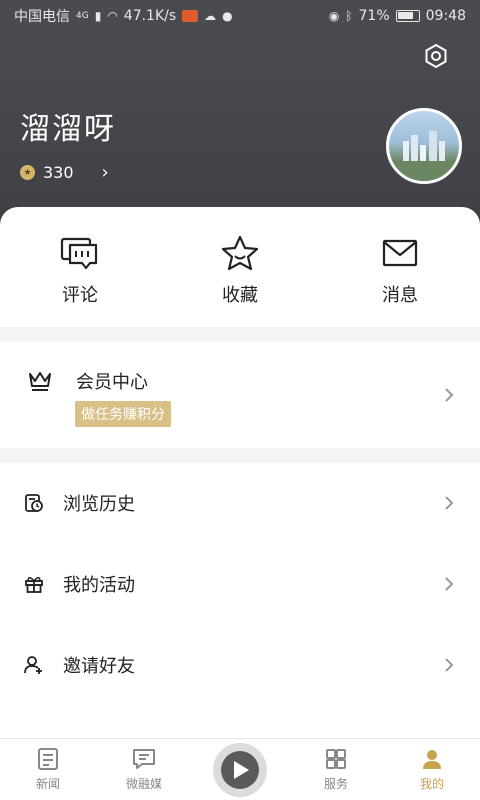 This screenshot has width=480, height=800. I want to click on messages-label: 消息, so click(400, 295).